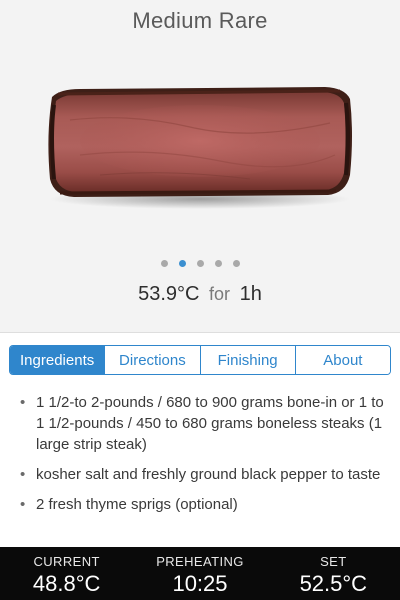  I want to click on status-timer: 10:25, so click(200, 583).